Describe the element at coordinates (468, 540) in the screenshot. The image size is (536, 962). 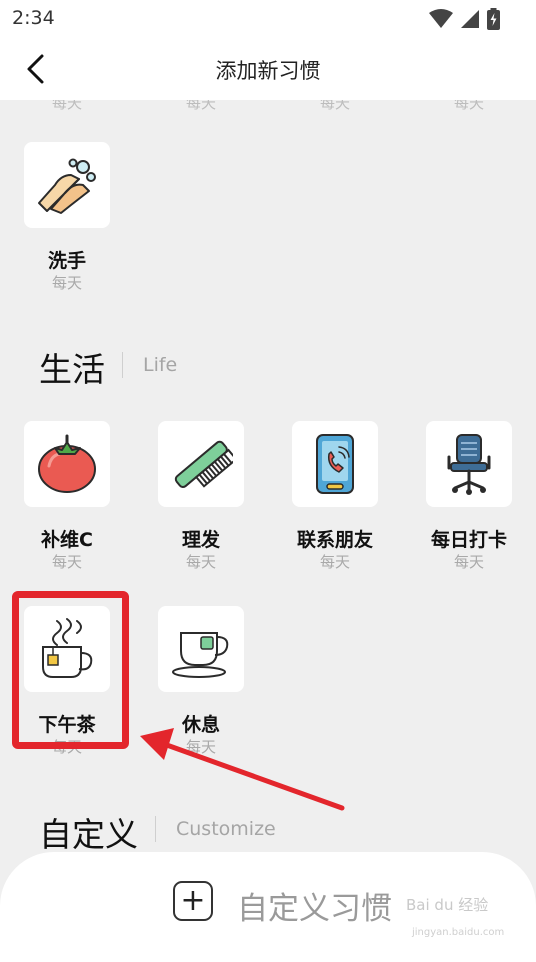
I see `habit-name: 每日打卡` at that location.